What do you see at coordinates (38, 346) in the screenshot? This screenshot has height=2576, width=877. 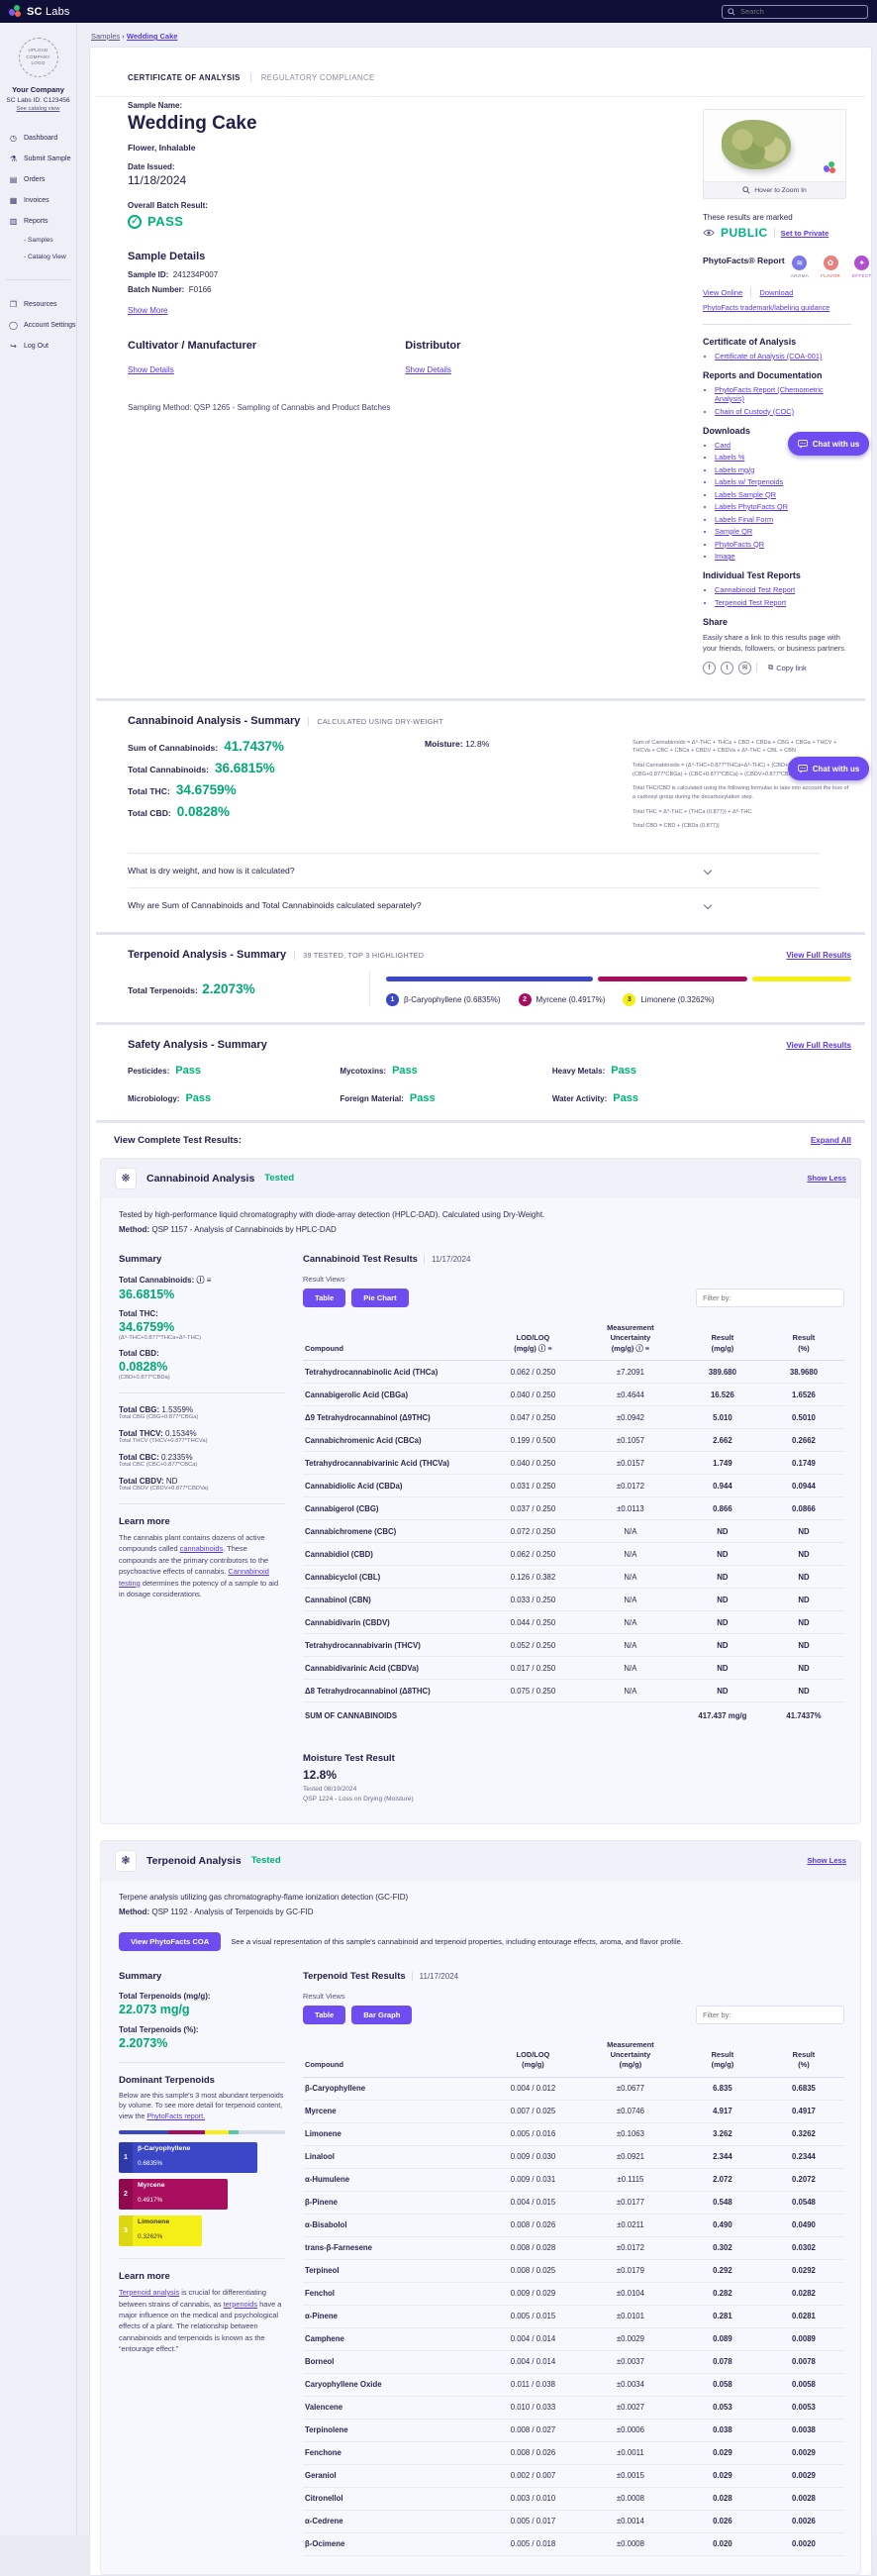 I see `sidebar-footer-item: ↪ Log Out` at bounding box center [38, 346].